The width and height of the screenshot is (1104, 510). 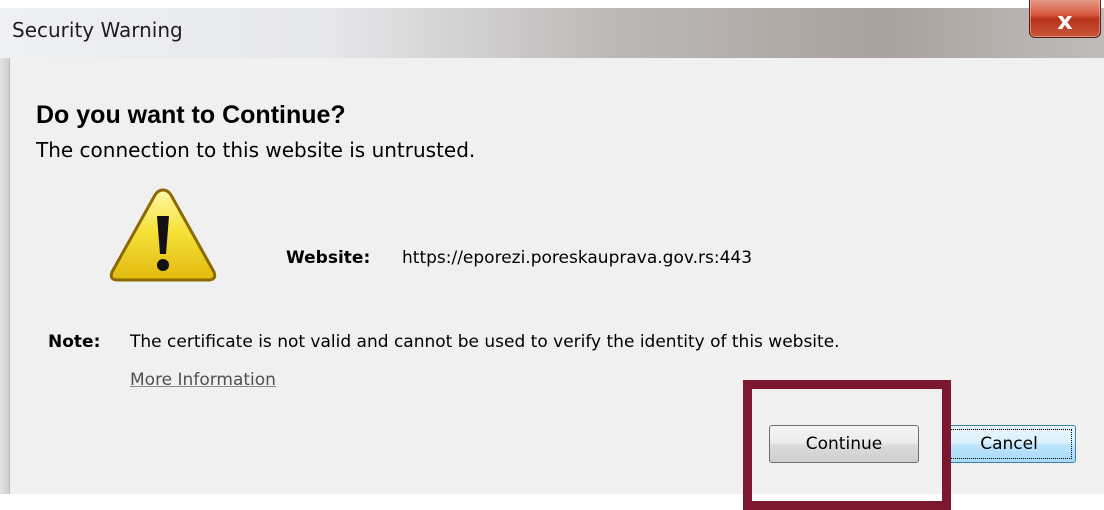 I want to click on window-frame-left-edge, so click(x=4, y=276).